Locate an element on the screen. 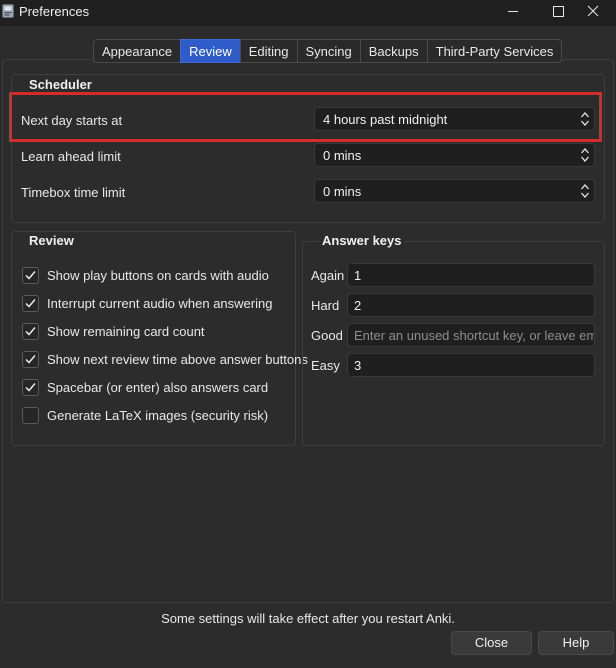 The image size is (616, 668). again-key-label: Again is located at coordinates (328, 275).